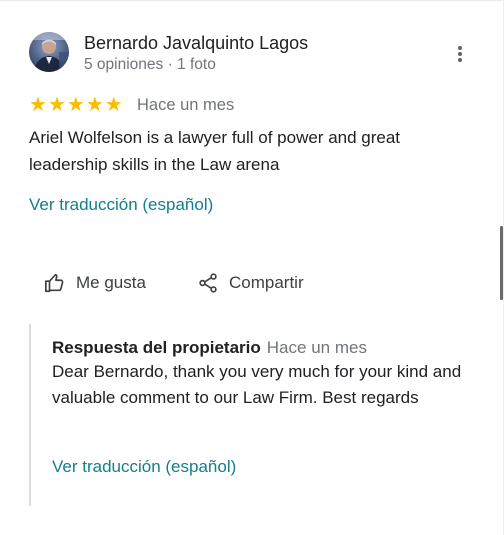 Image resolution: width=504 pixels, height=535 pixels. I want to click on more-options-button, so click(460, 54).